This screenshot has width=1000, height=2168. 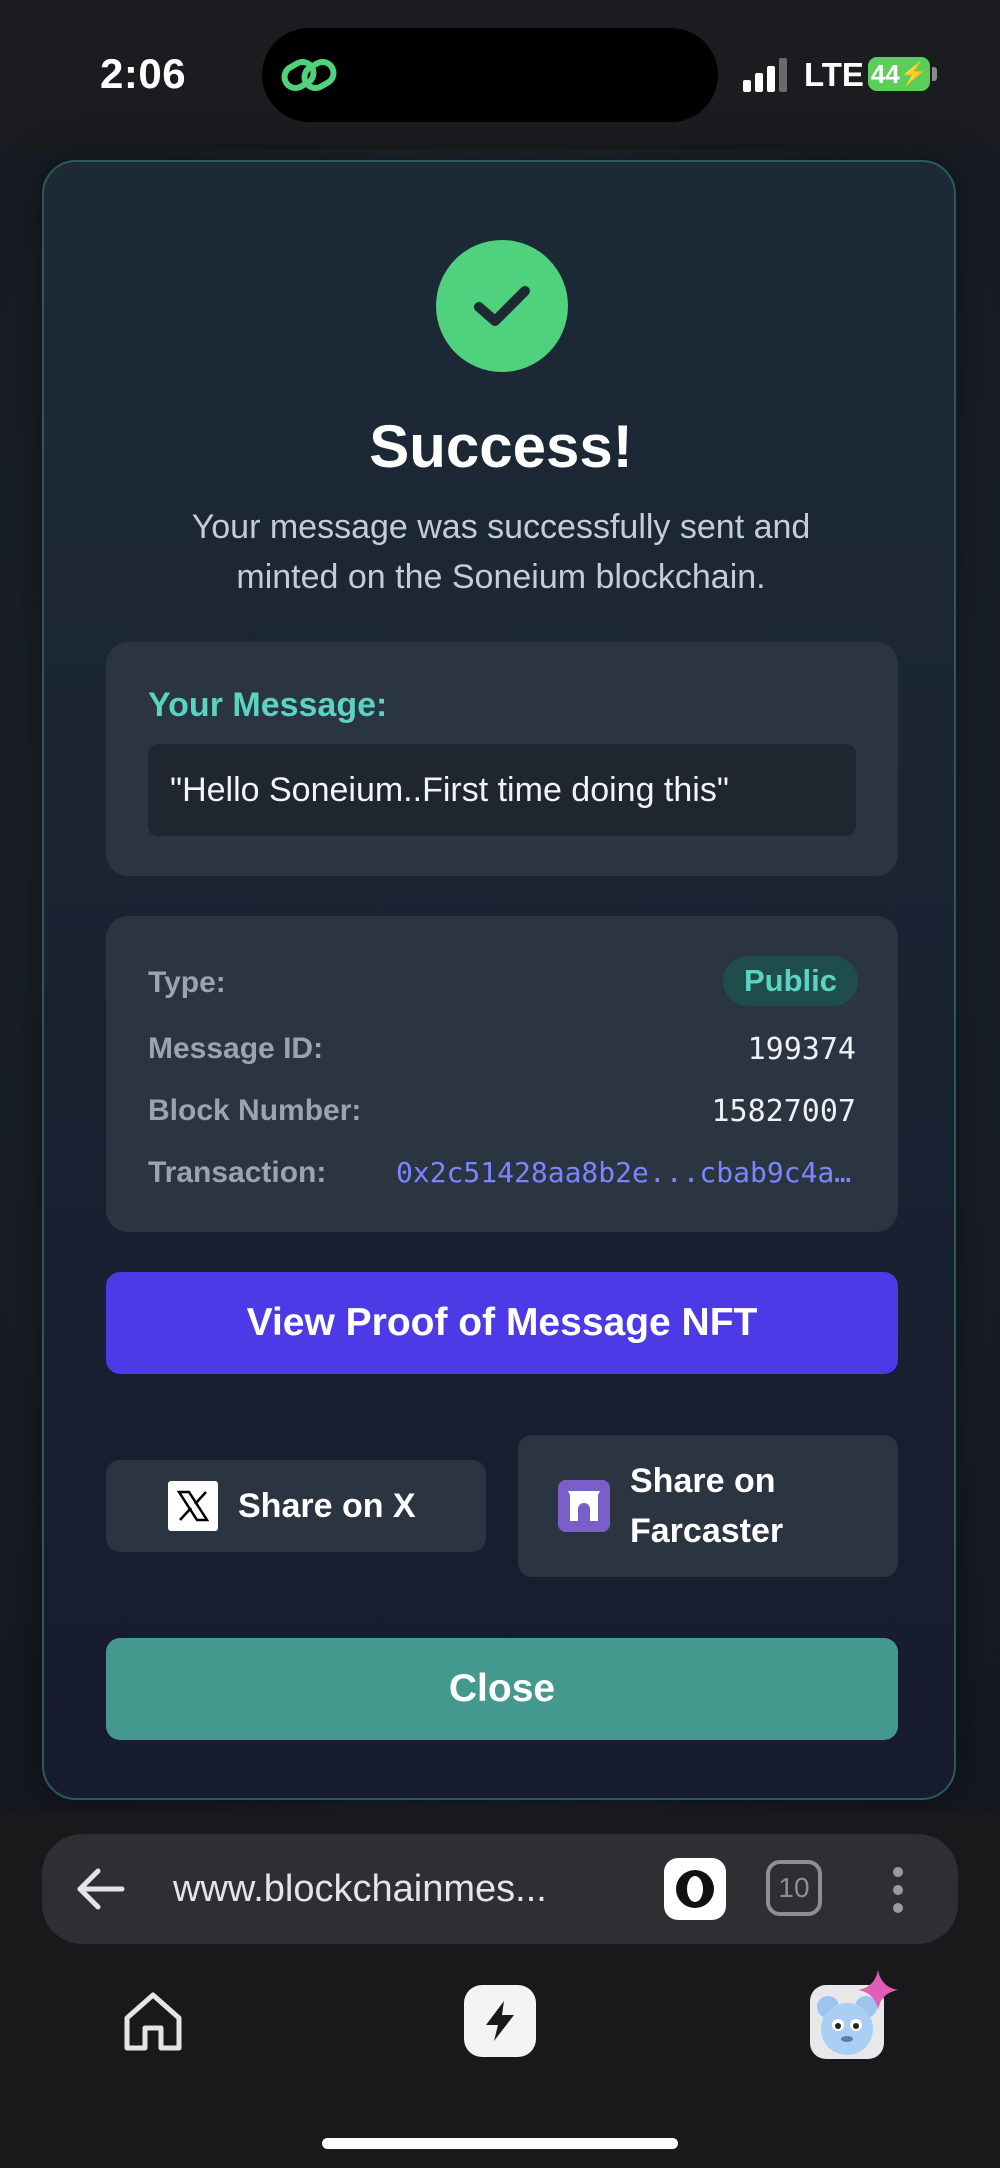 I want to click on message-id-value: 199374, so click(x=801, y=1049).